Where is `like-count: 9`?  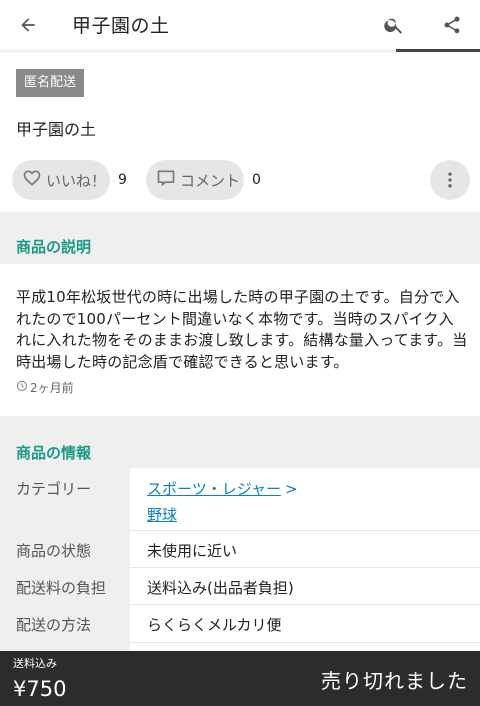 like-count: 9 is located at coordinates (122, 180).